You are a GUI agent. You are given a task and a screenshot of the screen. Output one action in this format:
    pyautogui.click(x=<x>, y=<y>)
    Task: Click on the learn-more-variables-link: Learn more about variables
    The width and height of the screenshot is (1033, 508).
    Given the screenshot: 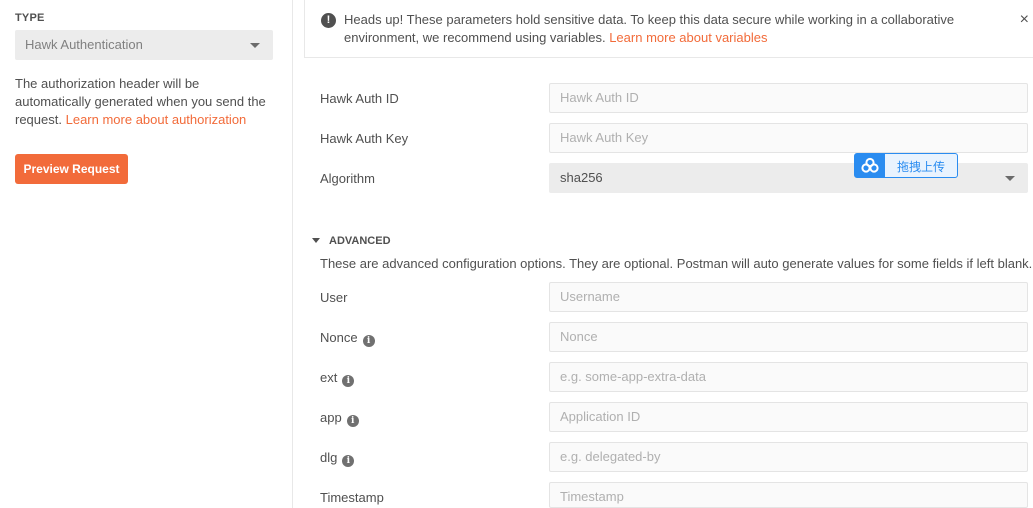 What is the action you would take?
    pyautogui.click(x=688, y=37)
    